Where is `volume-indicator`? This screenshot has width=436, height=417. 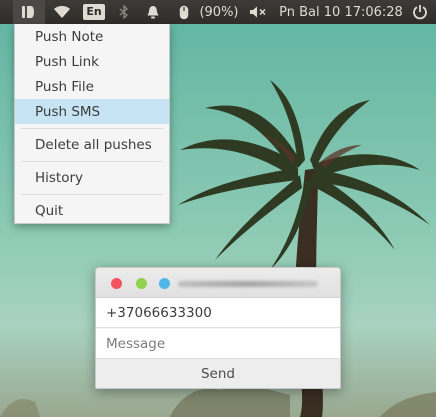
volume-indicator is located at coordinates (259, 12).